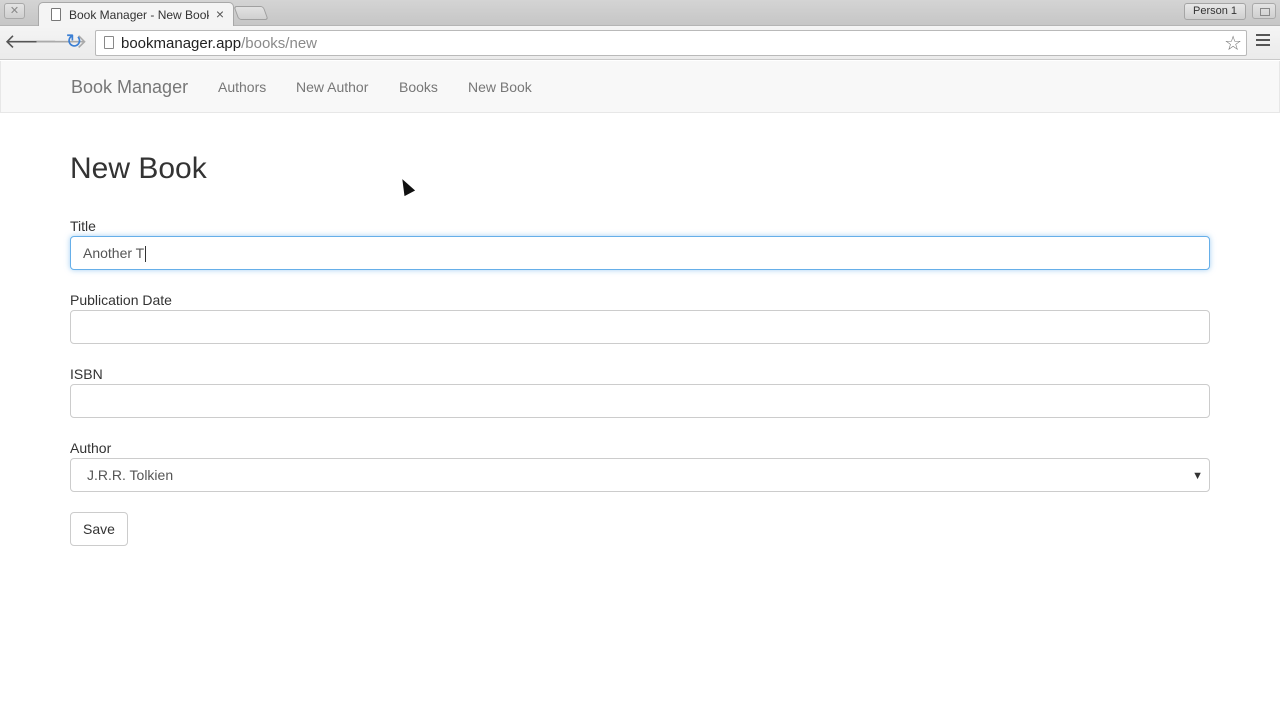  What do you see at coordinates (83, 226) in the screenshot?
I see `title-label: Title` at bounding box center [83, 226].